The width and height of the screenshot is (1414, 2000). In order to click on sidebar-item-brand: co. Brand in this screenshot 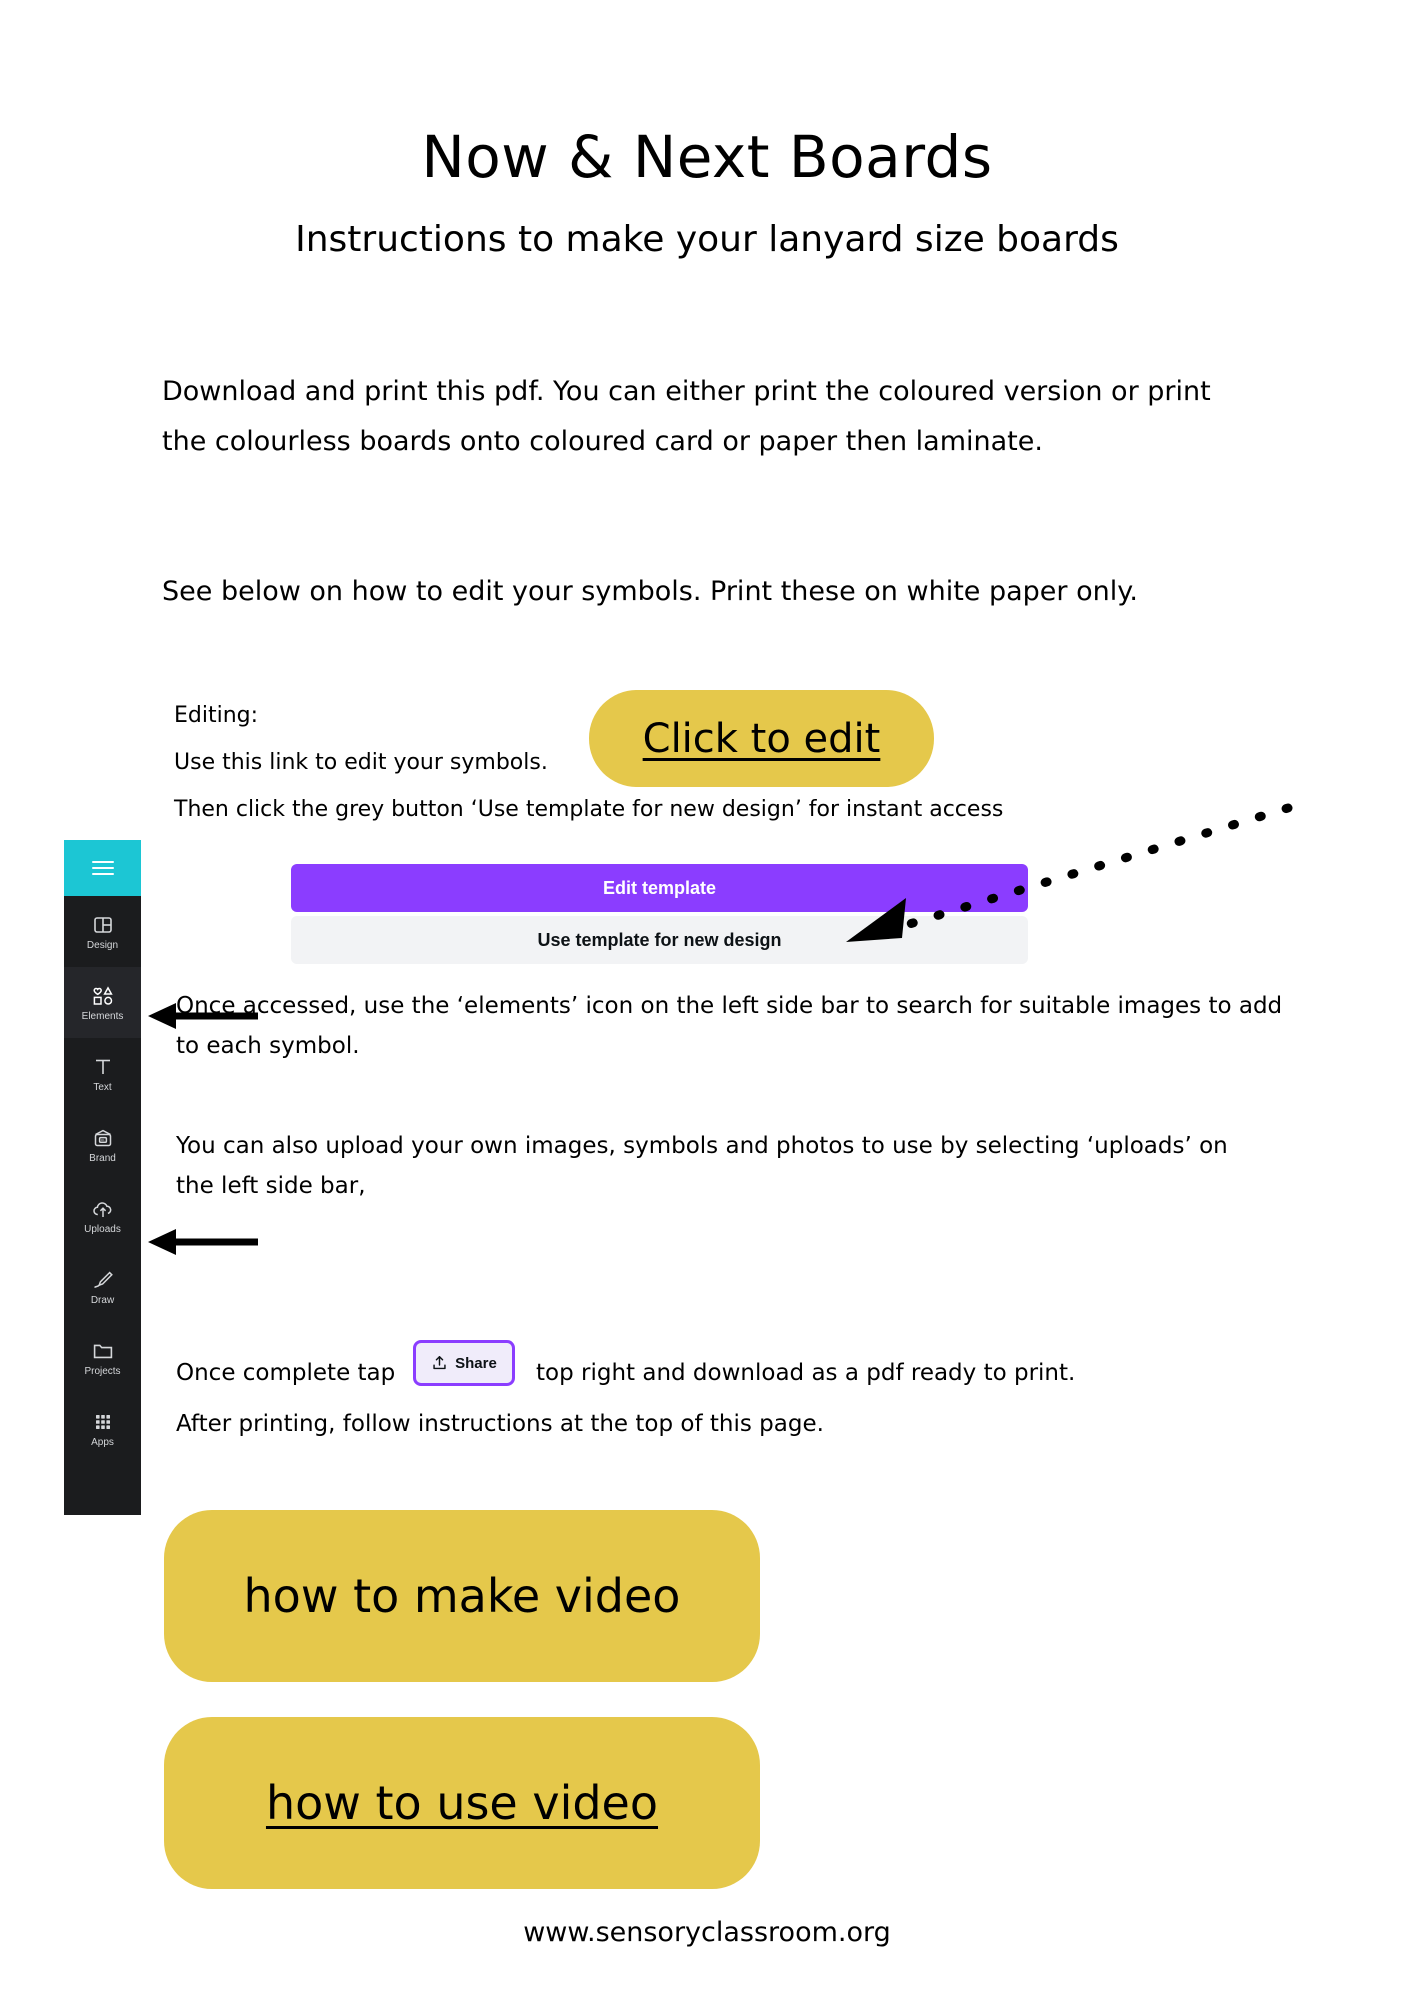, I will do `click(102, 1144)`.